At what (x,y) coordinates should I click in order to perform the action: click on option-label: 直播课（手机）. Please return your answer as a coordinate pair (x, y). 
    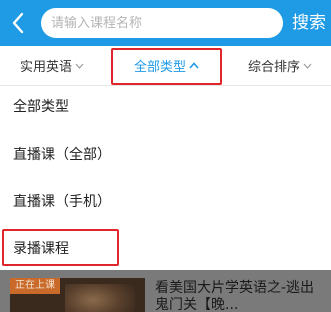
    Looking at the image, I should click on (62, 202).